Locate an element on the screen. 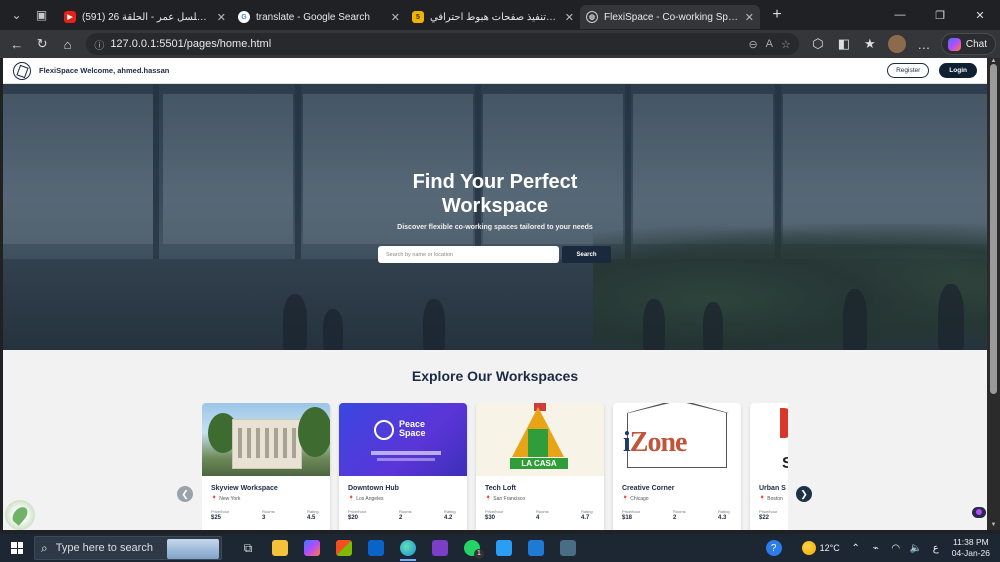 The width and height of the screenshot is (1000, 562). tab-youtube: ▶ (591) مسلسل عمر - الحلقة 26 ube ✕ is located at coordinates (145, 17).